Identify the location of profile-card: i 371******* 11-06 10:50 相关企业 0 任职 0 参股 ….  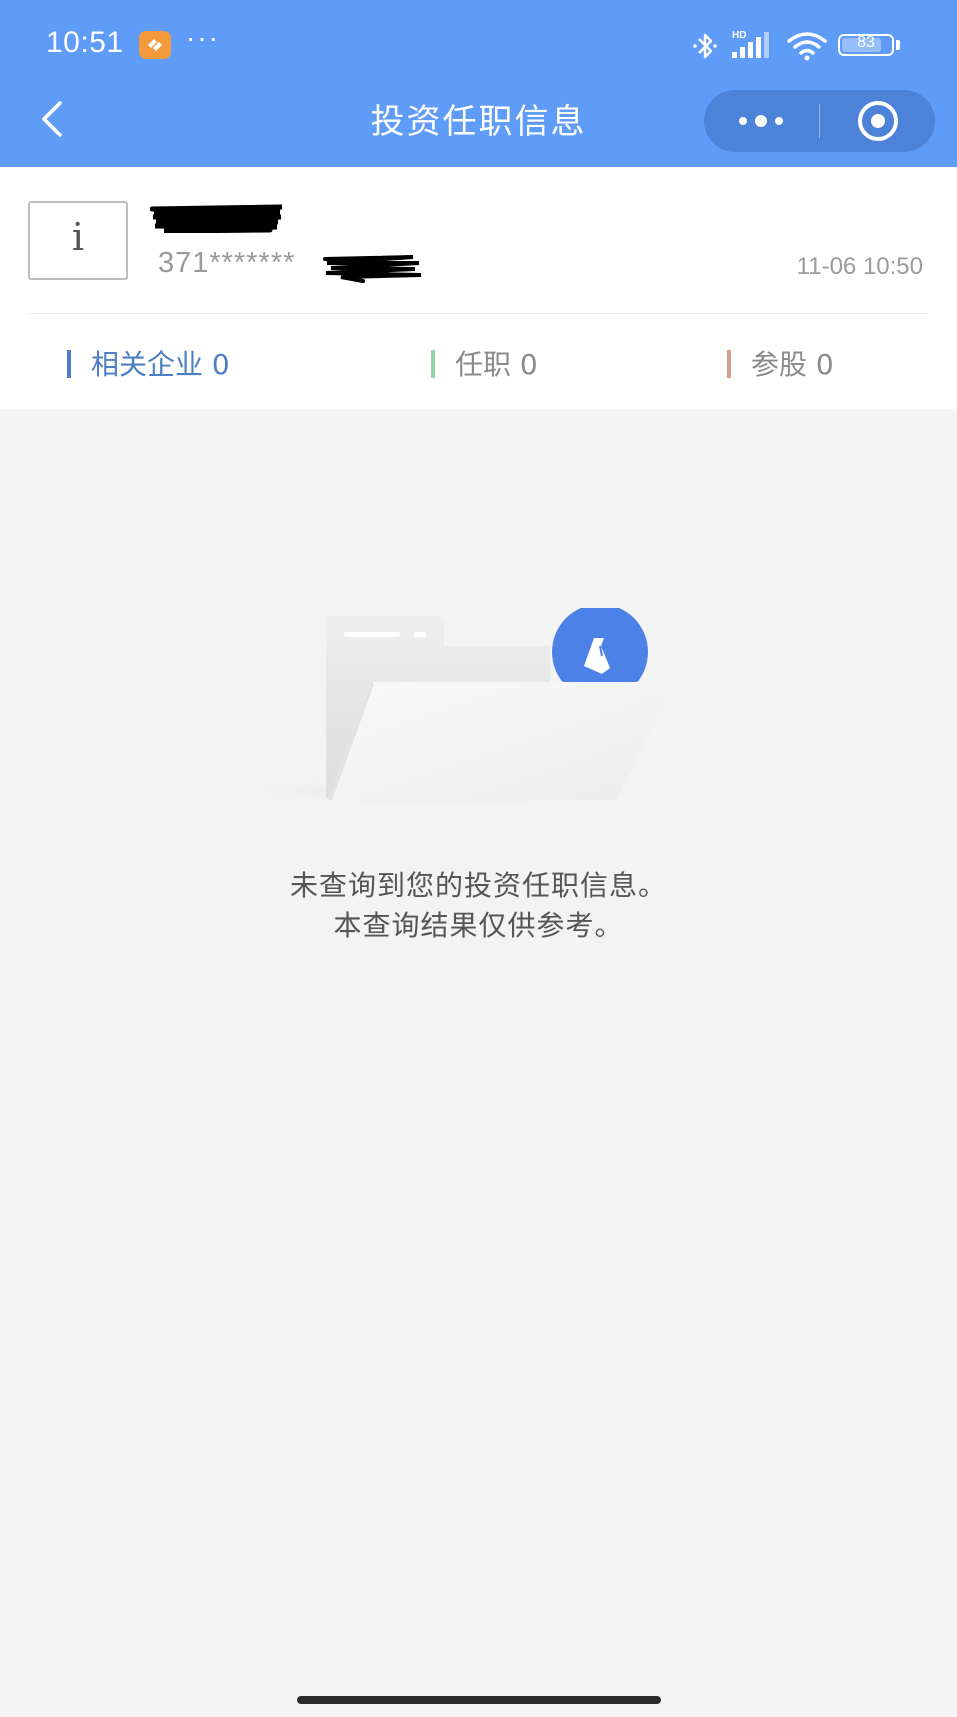
(478, 288).